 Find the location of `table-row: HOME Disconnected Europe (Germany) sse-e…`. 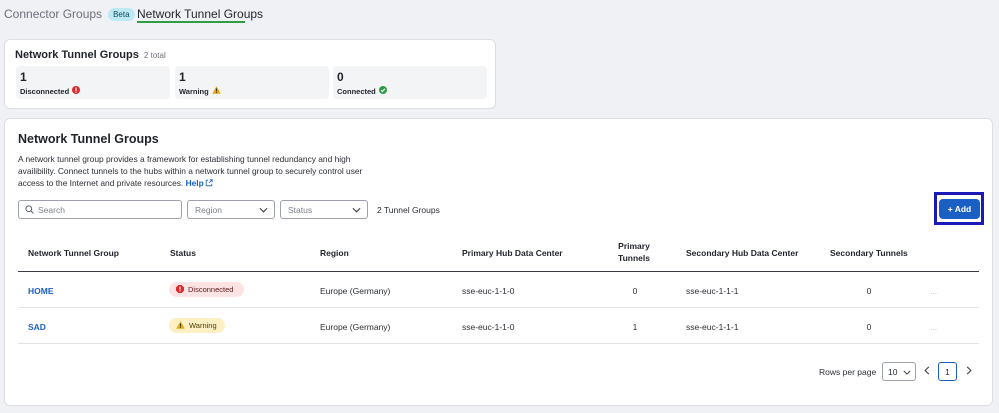

table-row: HOME Disconnected Europe (Germany) sse-e… is located at coordinates (498, 290).